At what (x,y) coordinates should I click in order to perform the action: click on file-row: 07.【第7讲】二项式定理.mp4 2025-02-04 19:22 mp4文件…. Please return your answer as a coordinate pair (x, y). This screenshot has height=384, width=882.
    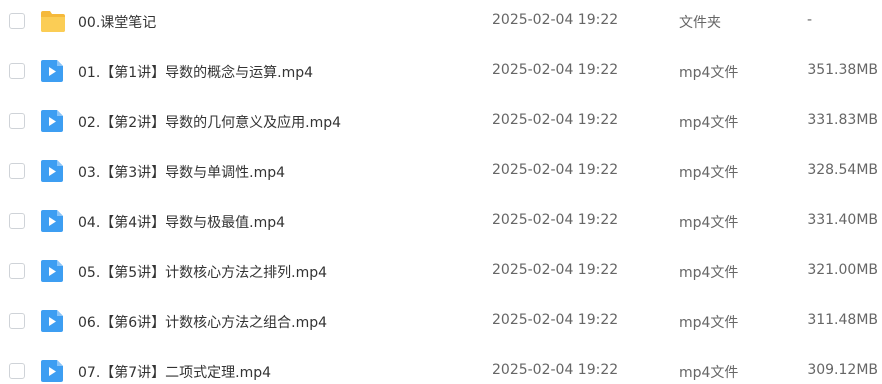
    Looking at the image, I should click on (441, 365).